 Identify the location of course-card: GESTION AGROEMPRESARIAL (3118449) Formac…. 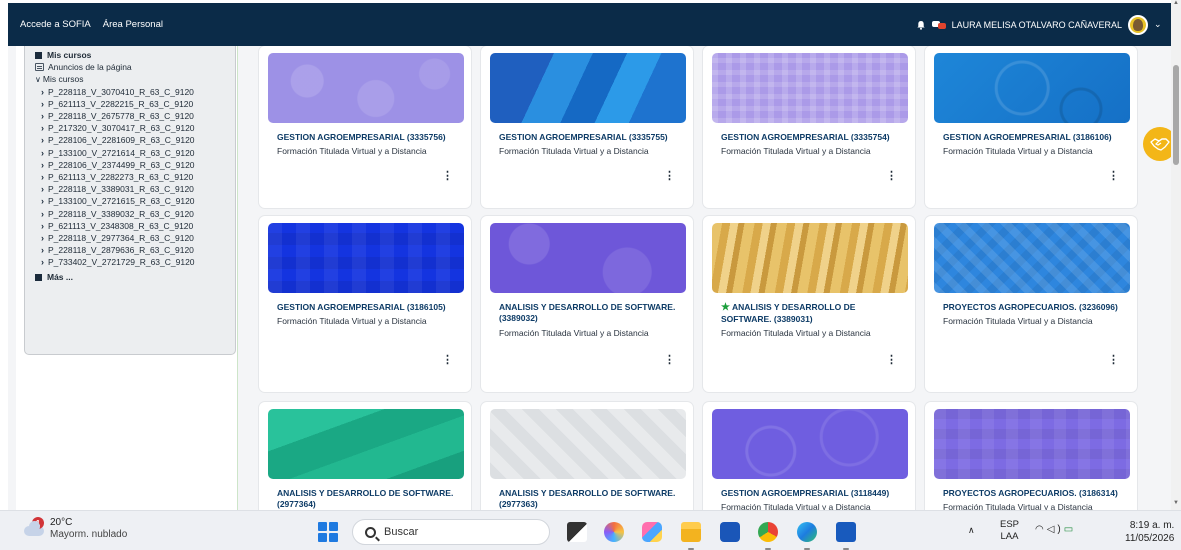
(809, 456).